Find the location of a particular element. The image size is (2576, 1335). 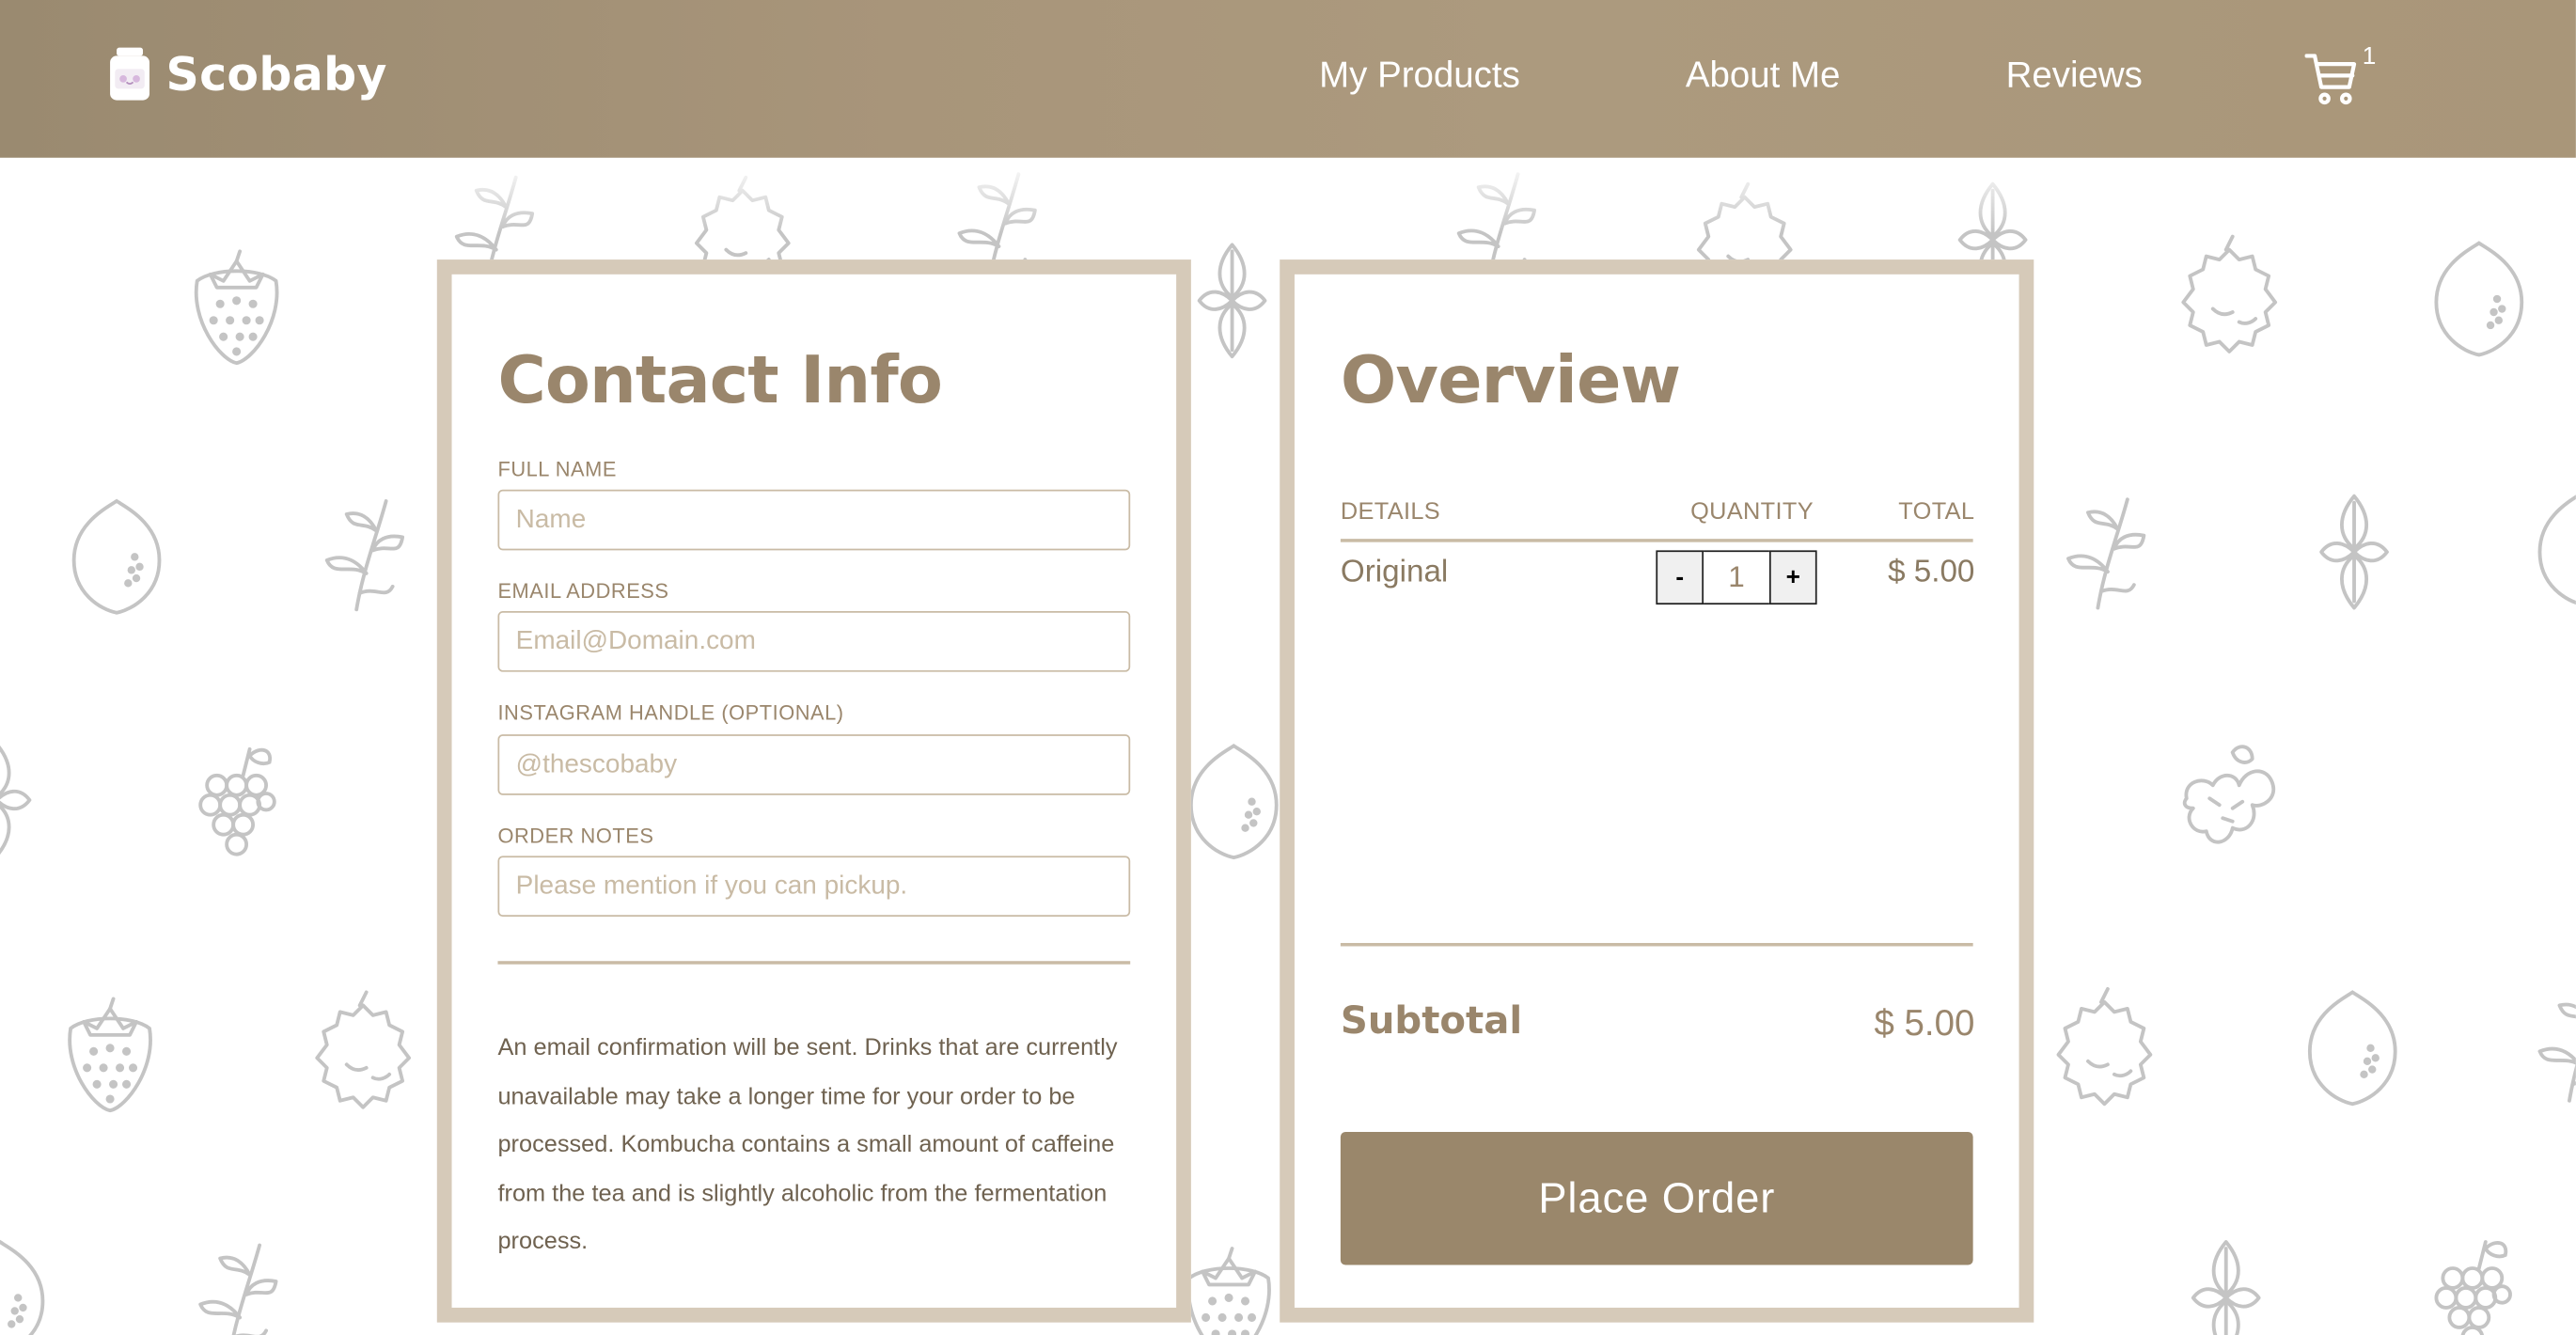

instagram-input is located at coordinates (814, 764).